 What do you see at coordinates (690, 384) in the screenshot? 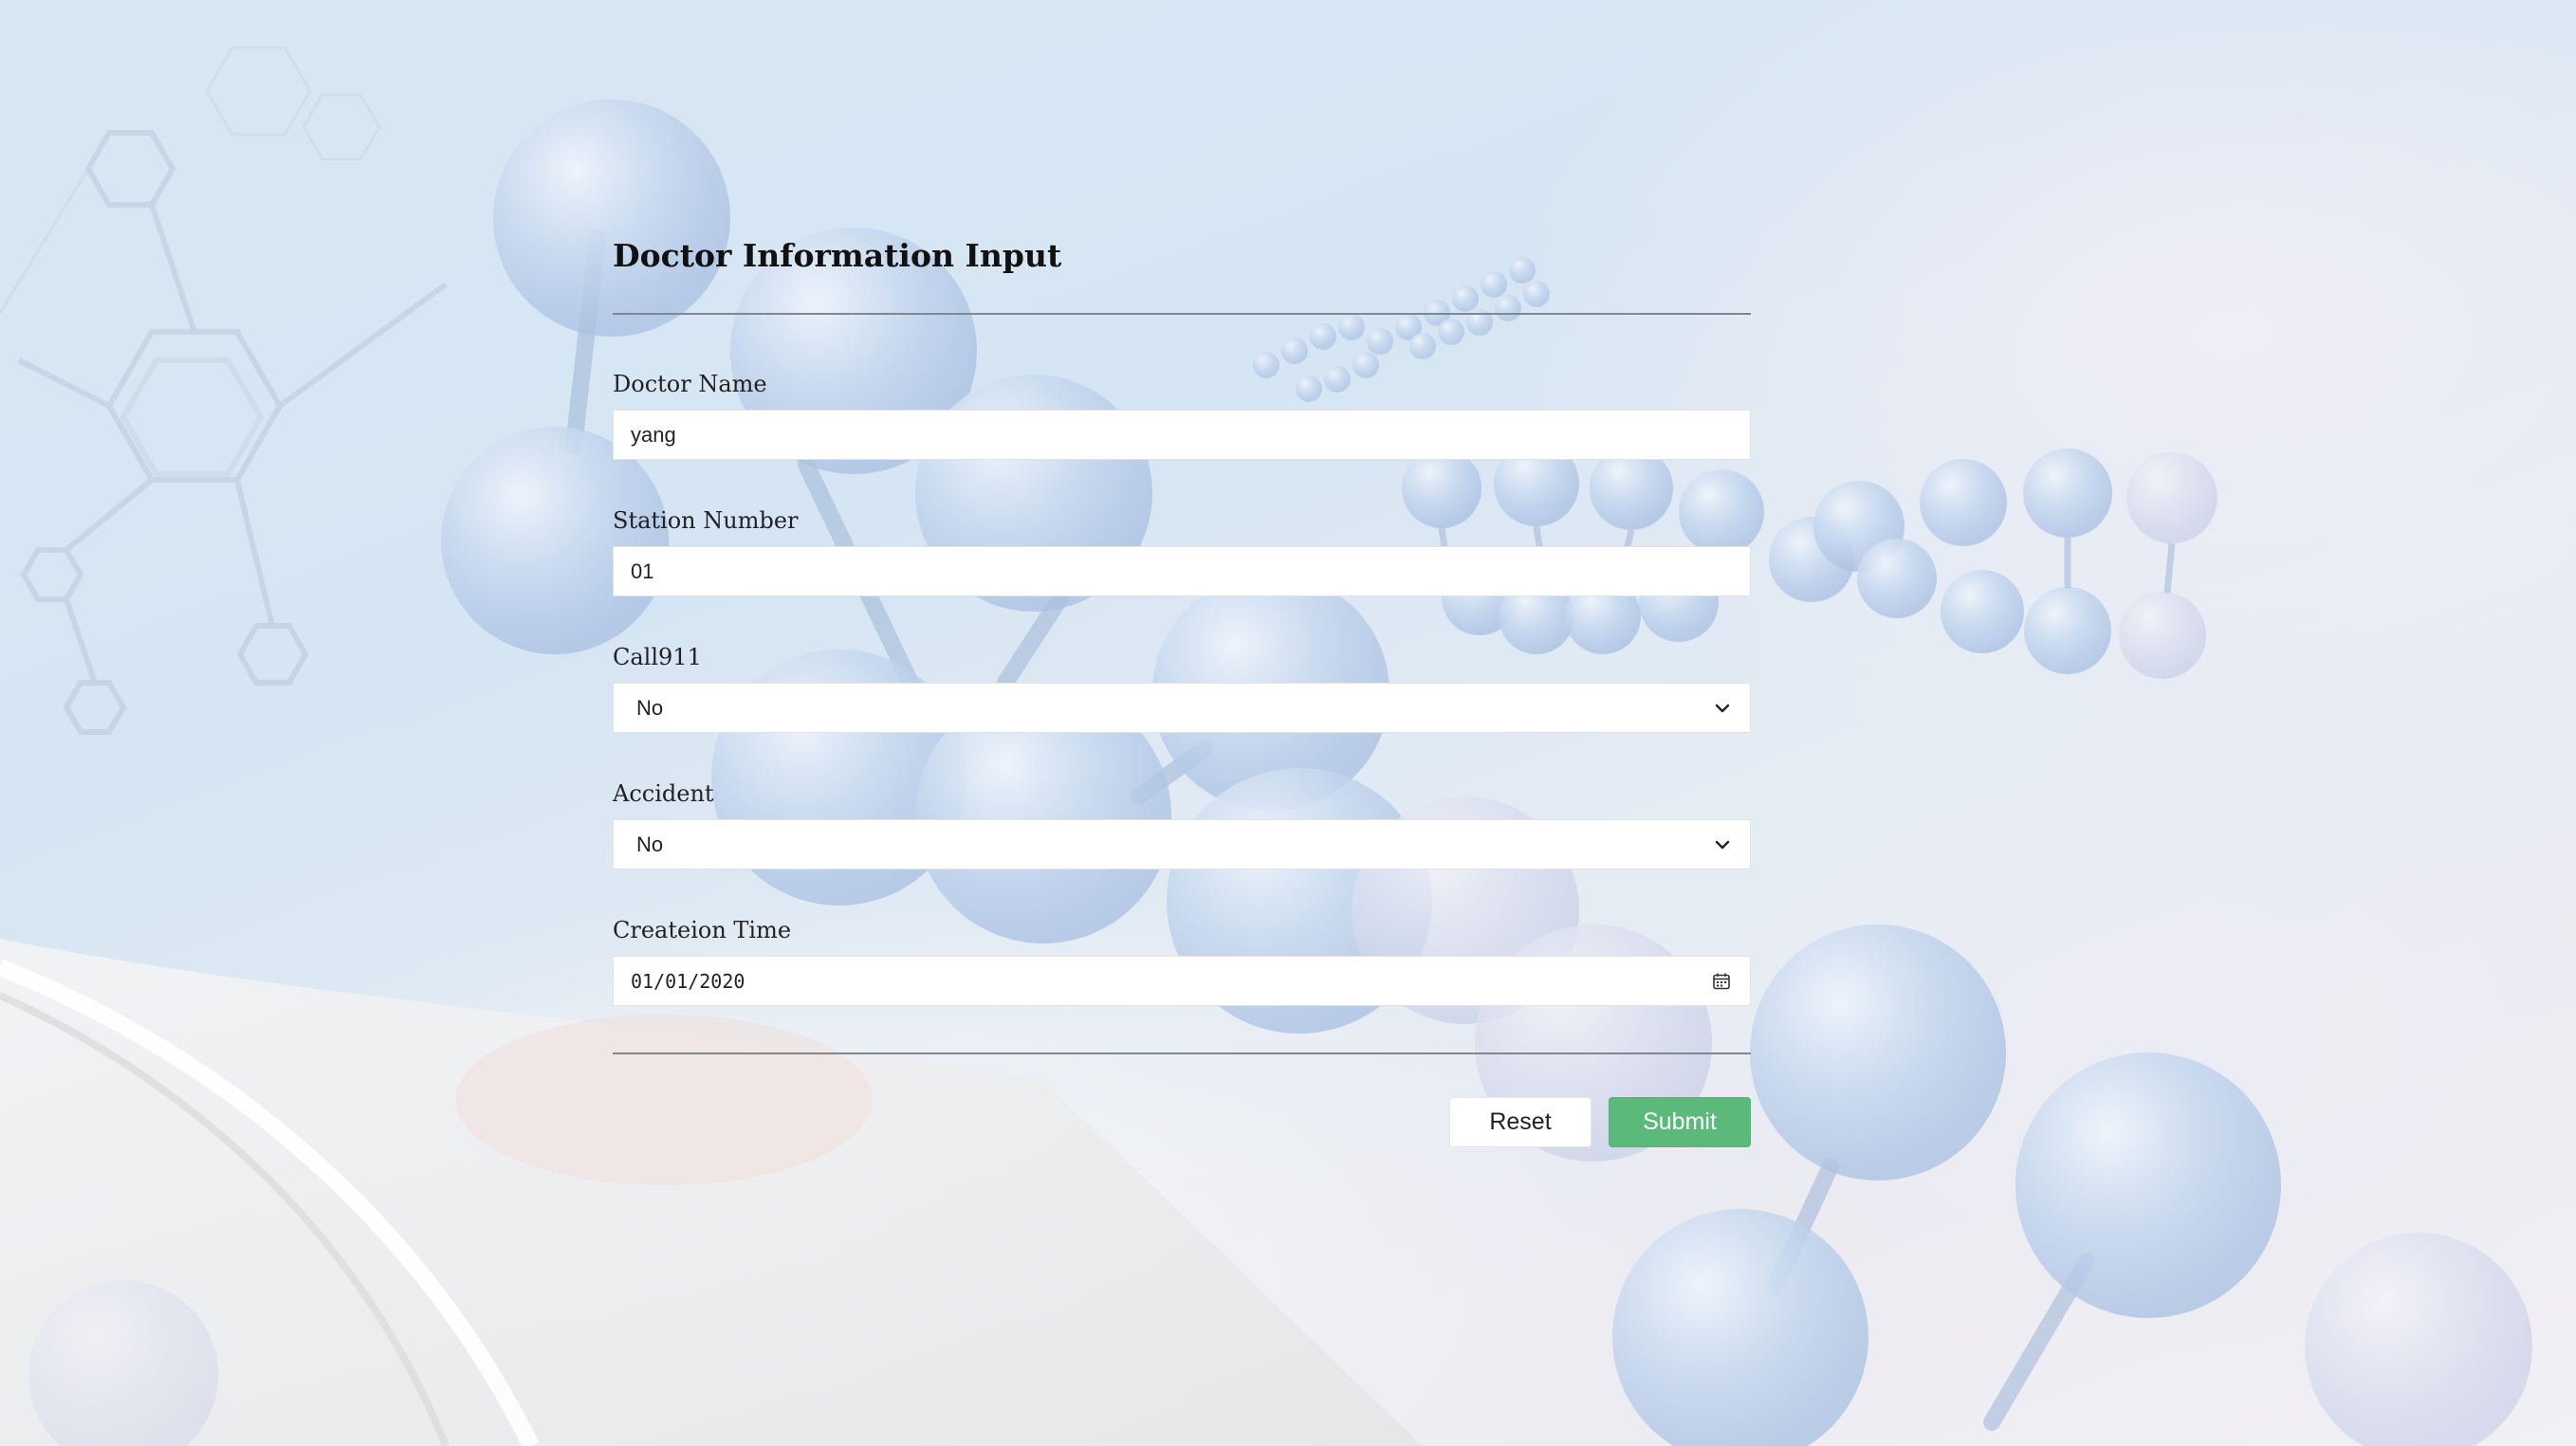
I see `doctor-name-label: Doctor Name` at bounding box center [690, 384].